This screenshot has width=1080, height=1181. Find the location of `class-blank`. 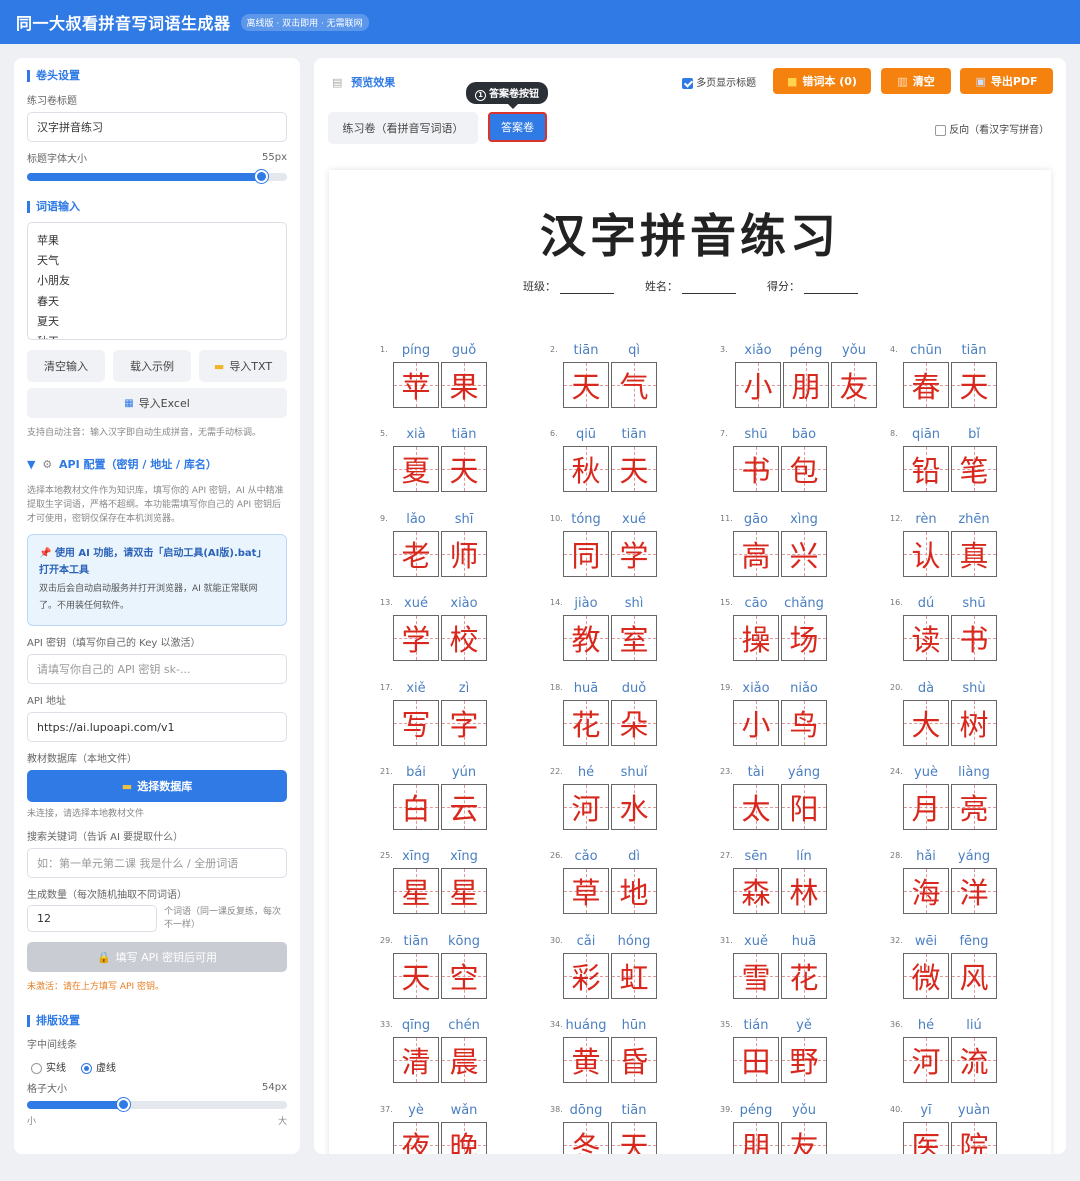

class-blank is located at coordinates (587, 293).